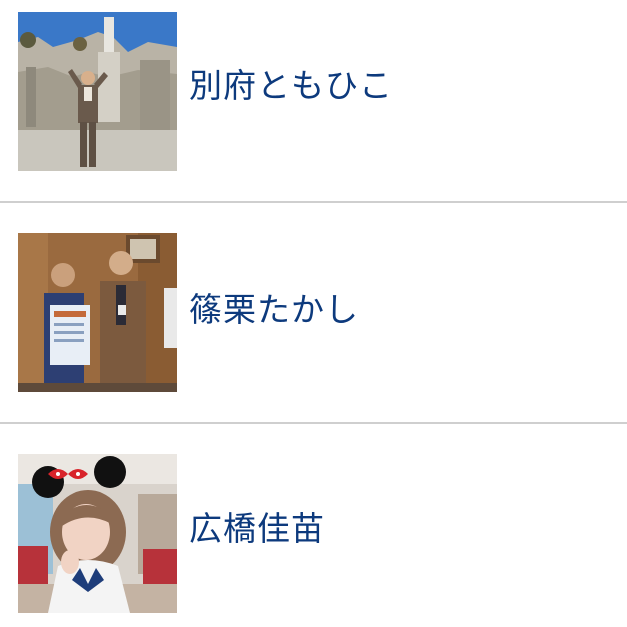 The height and width of the screenshot is (627, 627). I want to click on divider, so click(313, 423).